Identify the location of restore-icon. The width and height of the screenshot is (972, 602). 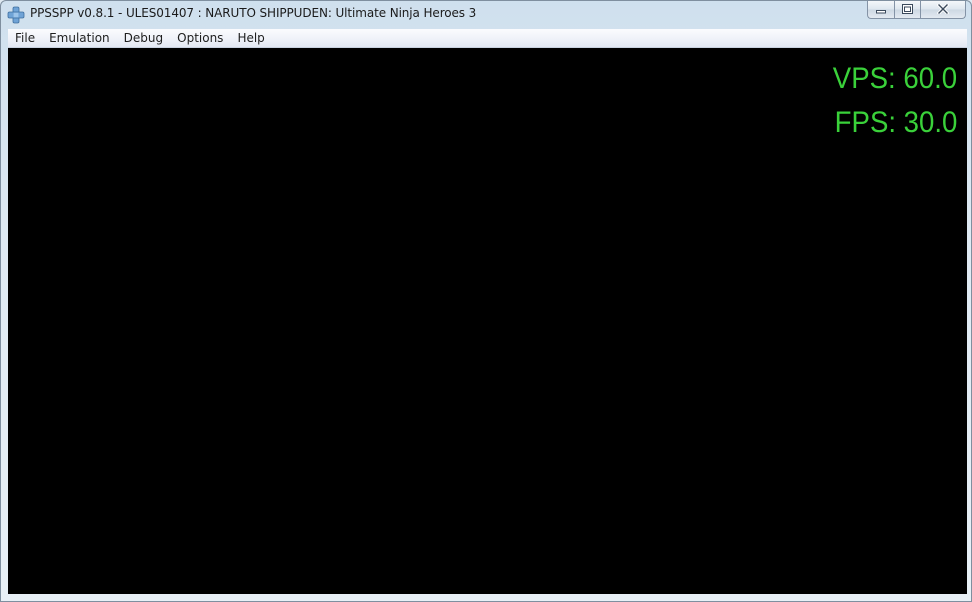
(907, 10).